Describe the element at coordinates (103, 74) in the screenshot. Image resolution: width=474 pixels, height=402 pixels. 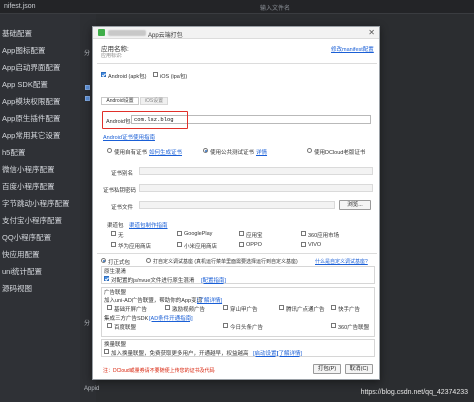
I see `android-checkbox` at that location.